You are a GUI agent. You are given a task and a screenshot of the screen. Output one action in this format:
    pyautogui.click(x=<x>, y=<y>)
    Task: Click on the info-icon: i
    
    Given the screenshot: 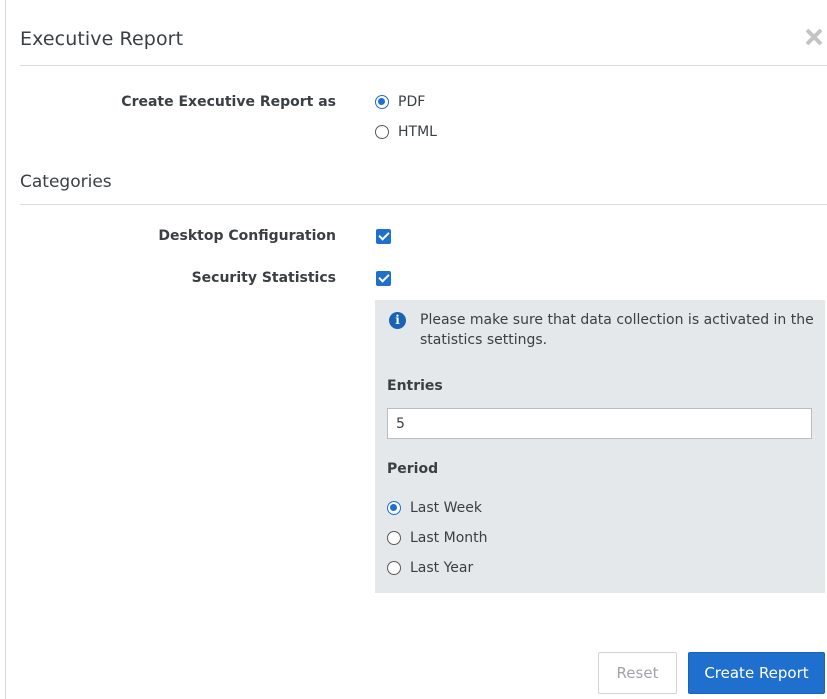 What is the action you would take?
    pyautogui.click(x=397, y=320)
    